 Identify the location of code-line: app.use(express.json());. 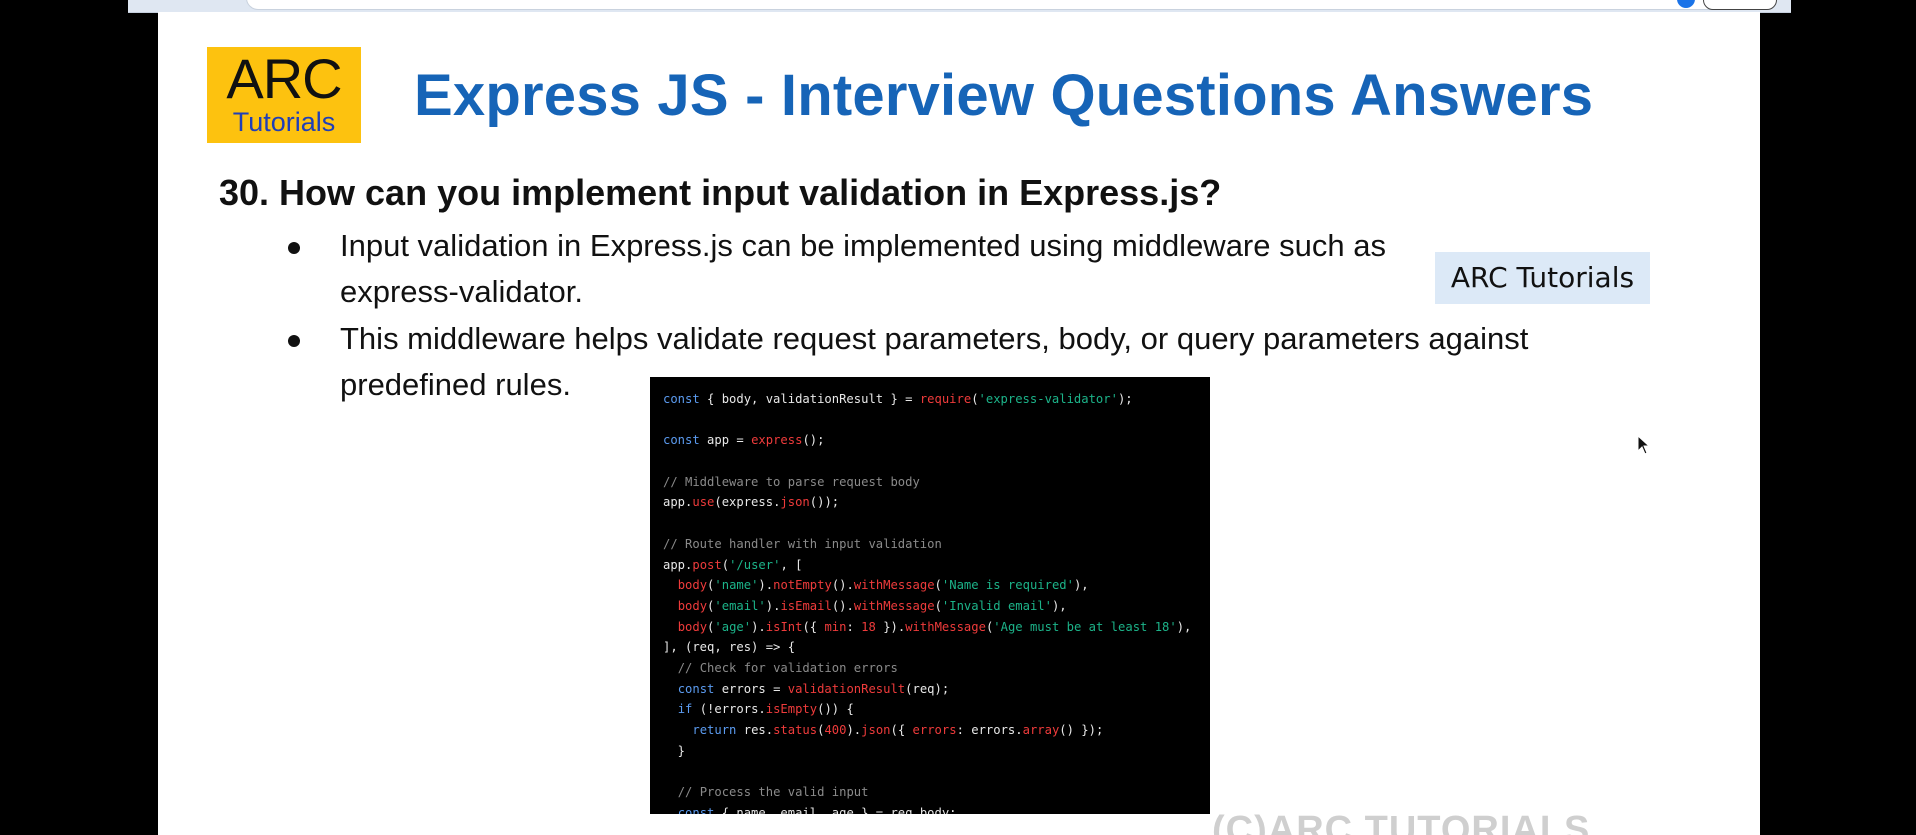
(751, 502).